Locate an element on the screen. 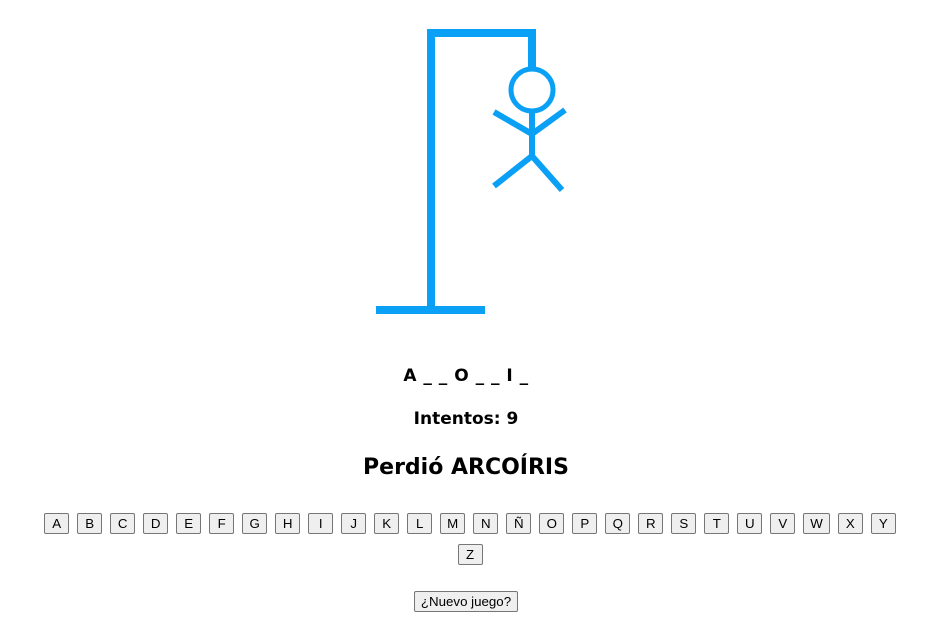 The width and height of the screenshot is (932, 642). letter-key: N is located at coordinates (486, 524).